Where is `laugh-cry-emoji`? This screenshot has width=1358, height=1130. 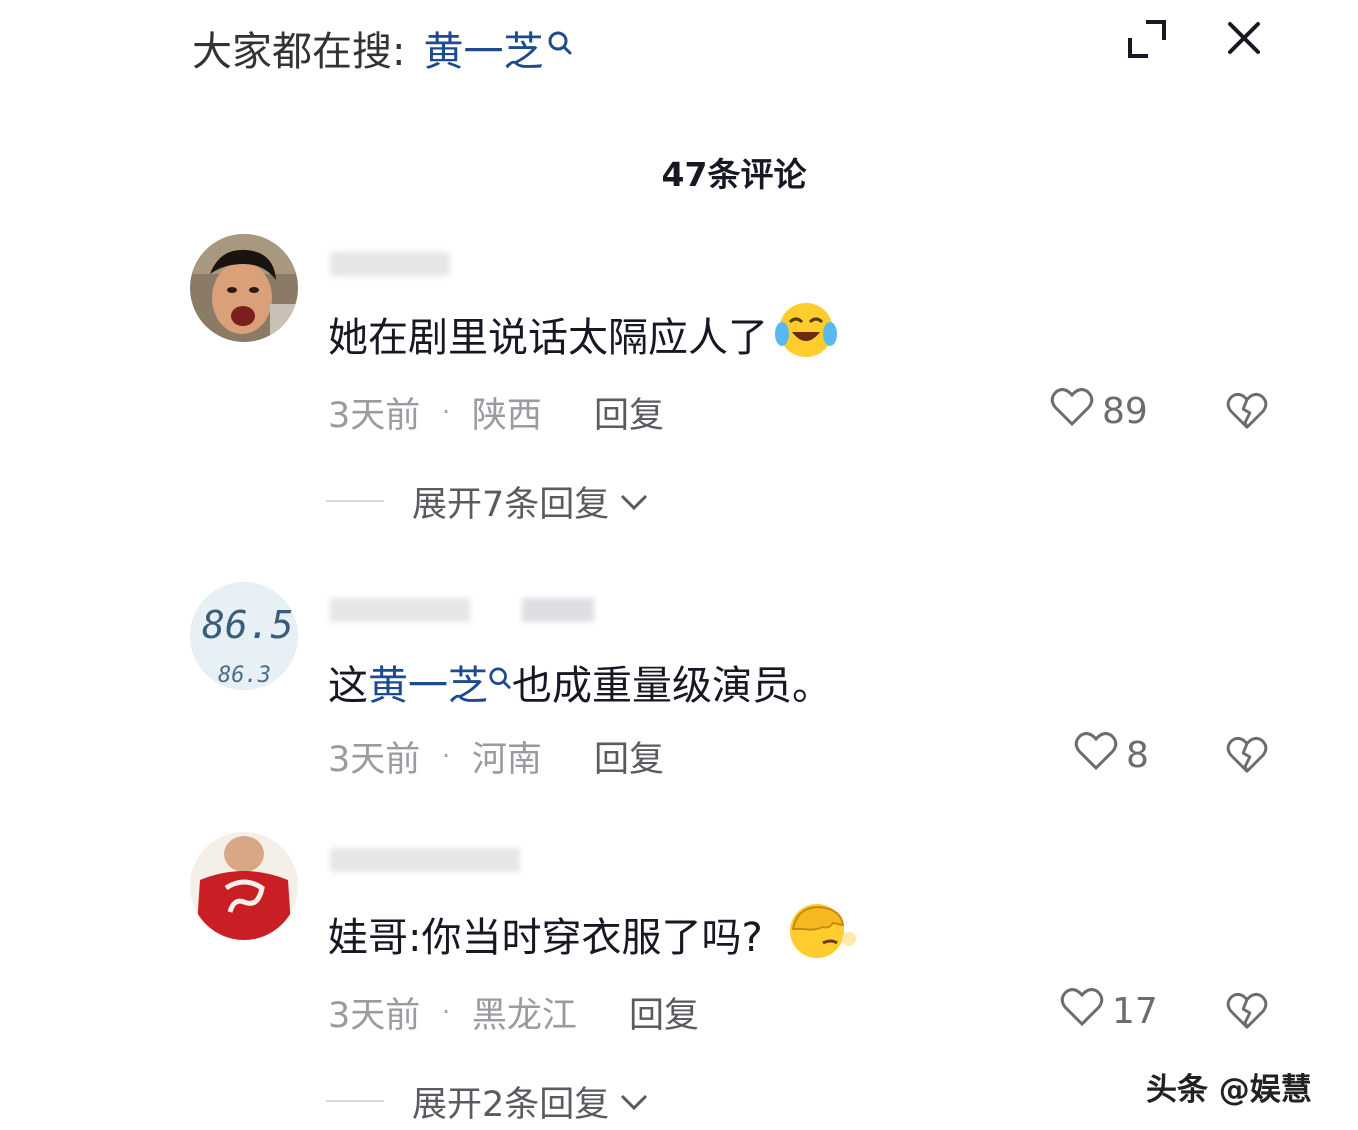
laugh-cry-emoji is located at coordinates (806, 334).